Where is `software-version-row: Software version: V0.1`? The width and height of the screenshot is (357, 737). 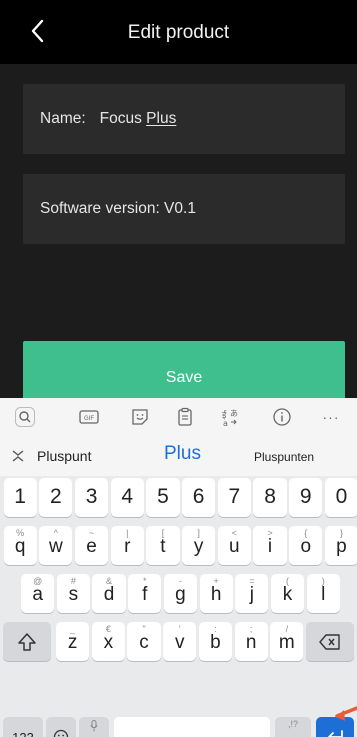
software-version-row: Software version: V0.1 is located at coordinates (184, 209).